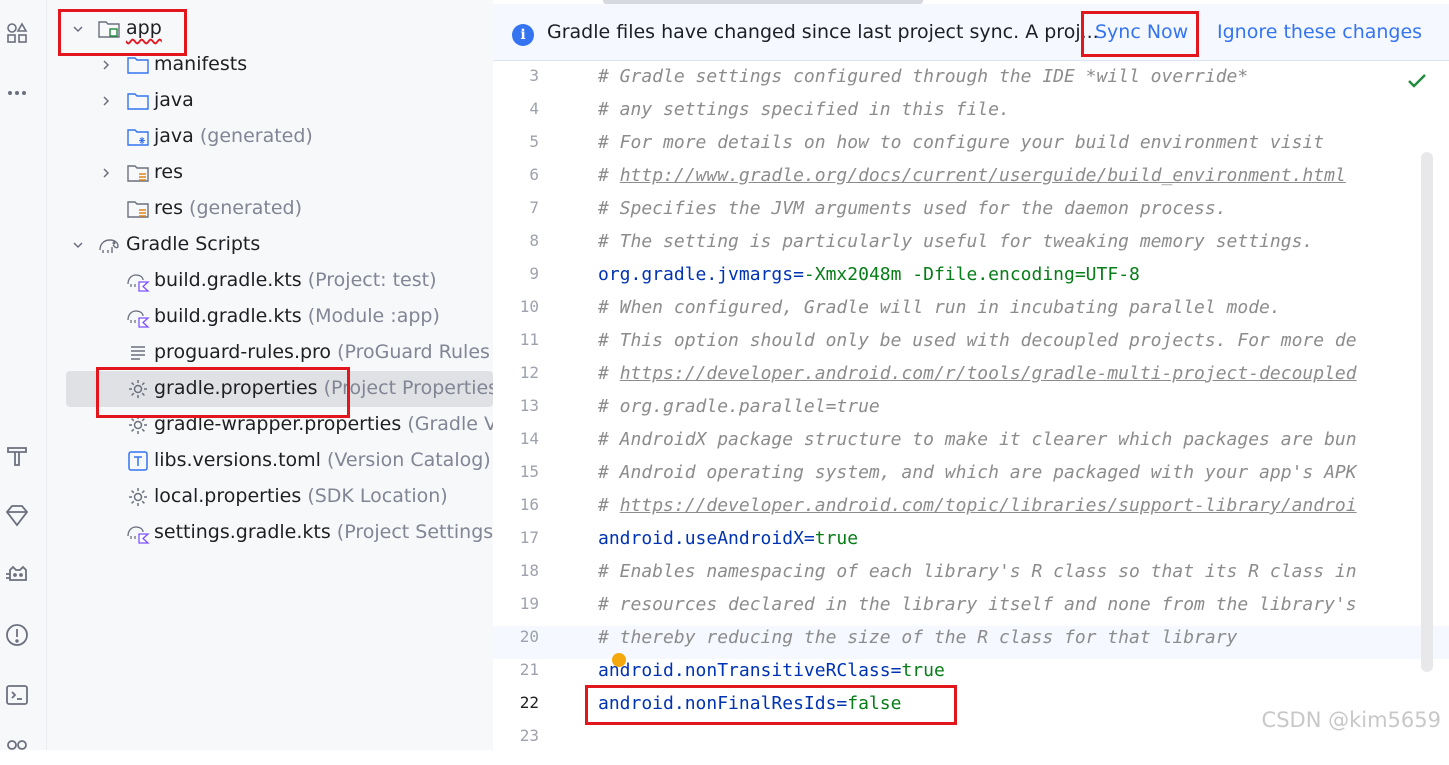 The image size is (1449, 765). Describe the element at coordinates (529, 405) in the screenshot. I see `line-number: 13` at that location.